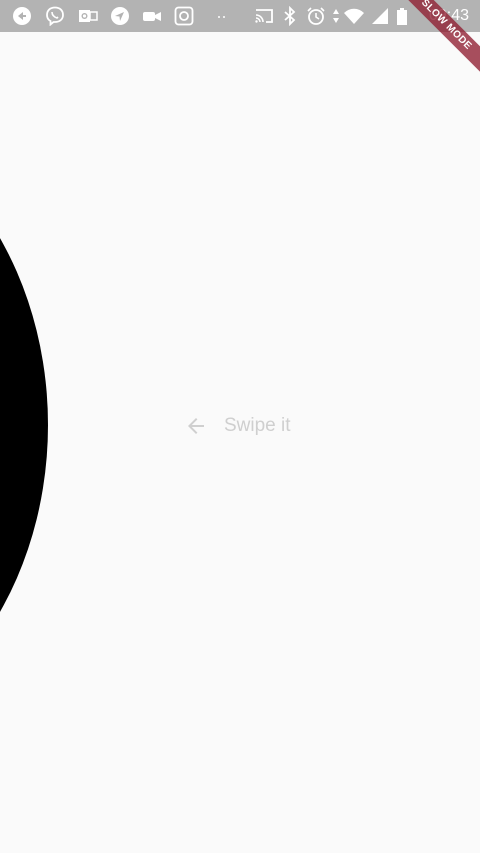  Describe the element at coordinates (222, 16) in the screenshot. I see `more-dots-icon` at that location.